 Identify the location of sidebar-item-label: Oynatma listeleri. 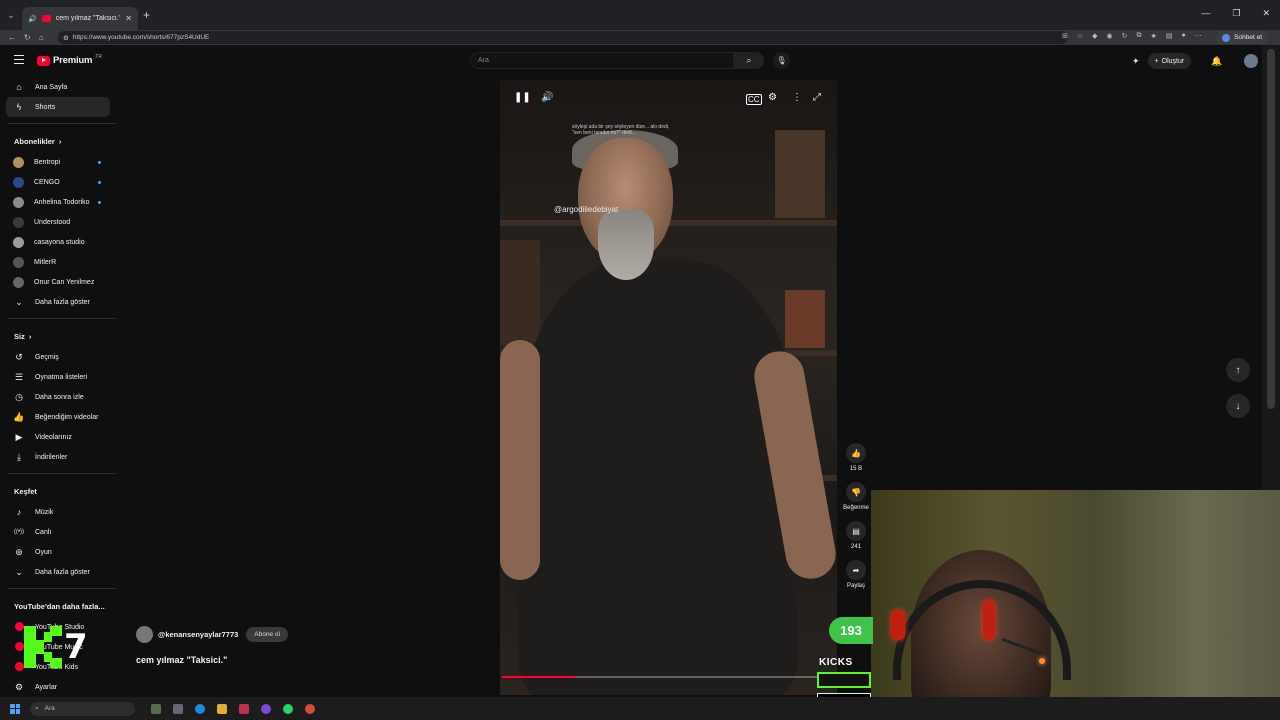
(61, 377).